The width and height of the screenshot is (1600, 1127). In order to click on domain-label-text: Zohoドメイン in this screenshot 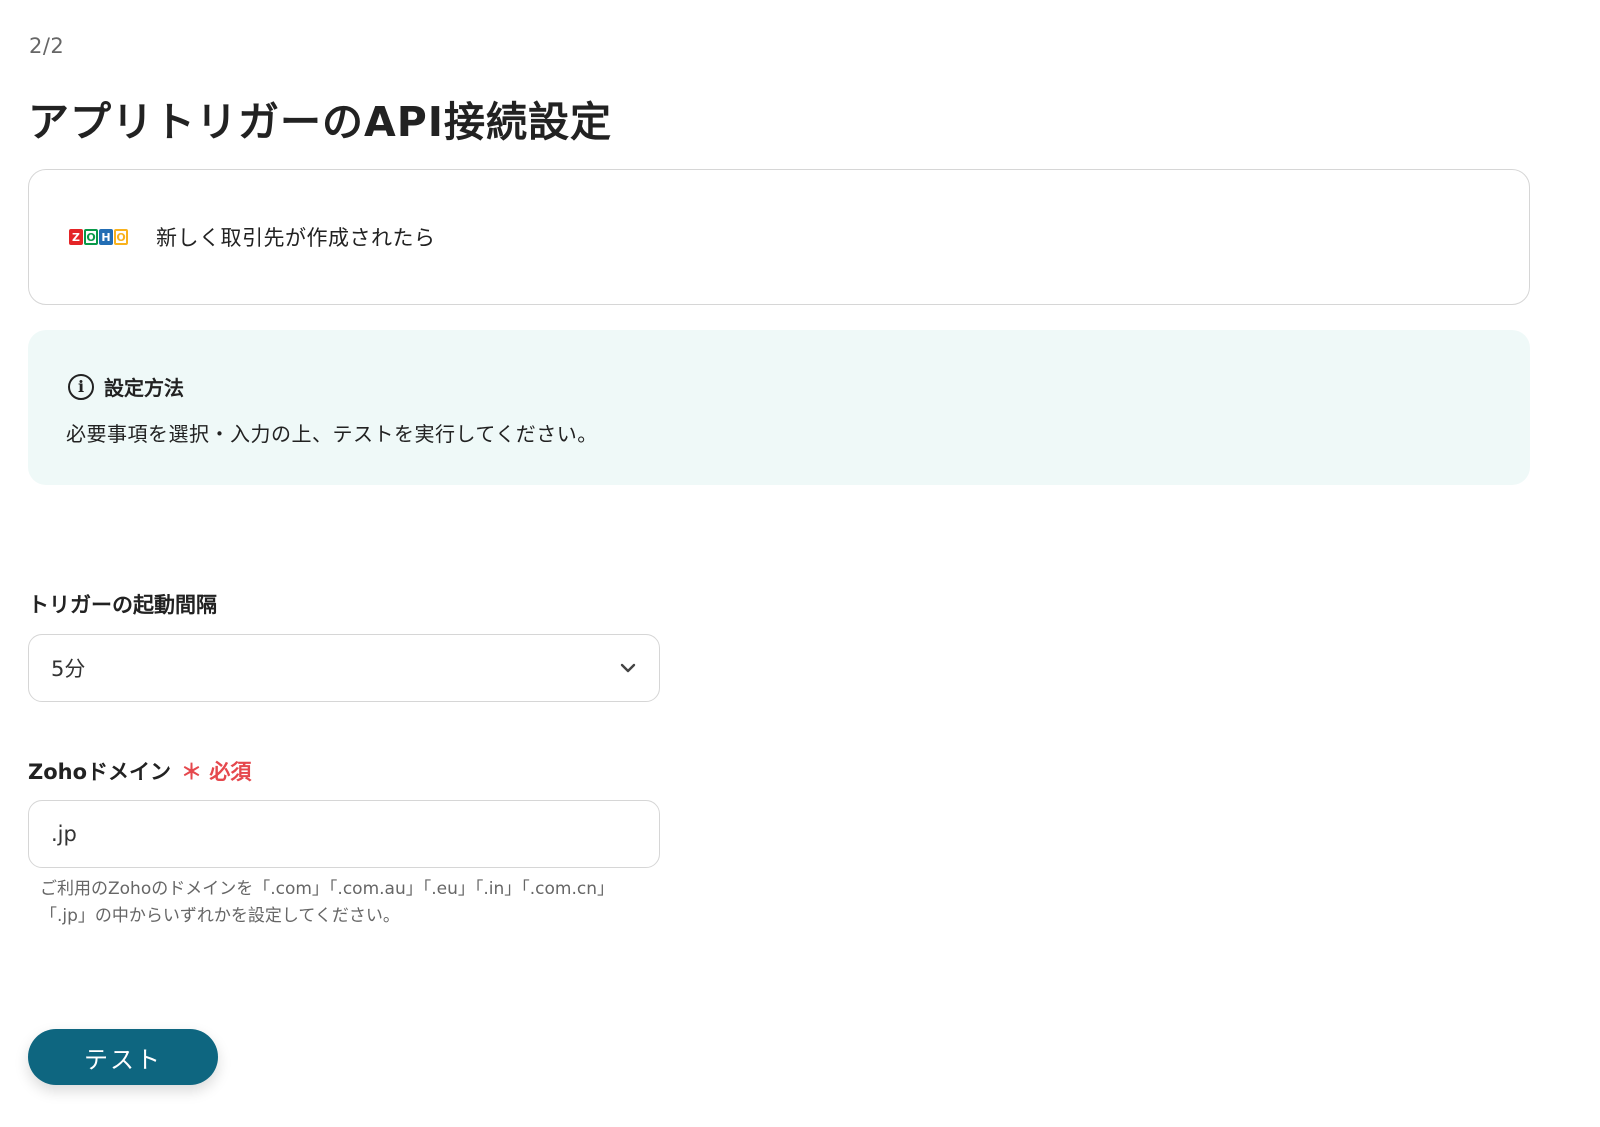, I will do `click(100, 772)`.